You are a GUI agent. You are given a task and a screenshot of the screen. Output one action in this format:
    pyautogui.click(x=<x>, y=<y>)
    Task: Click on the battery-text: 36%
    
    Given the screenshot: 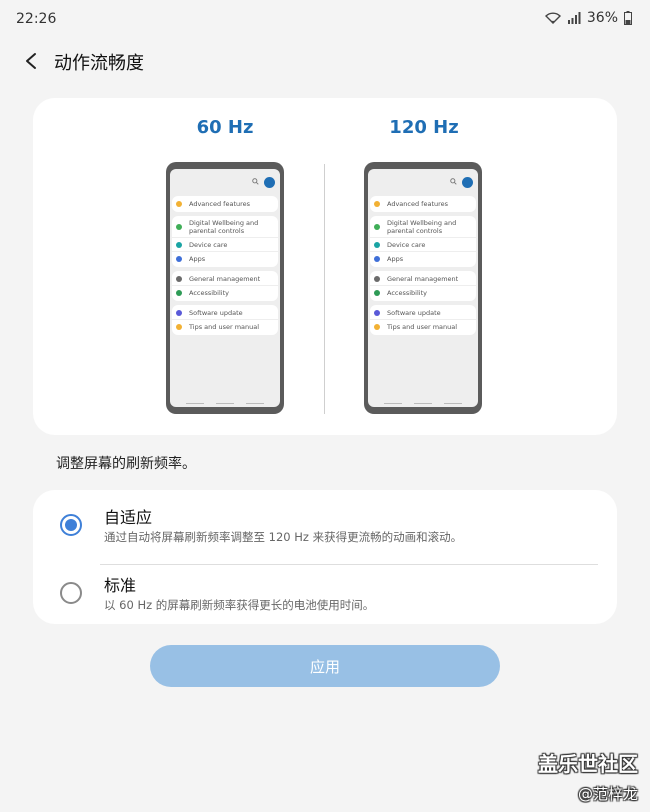 What is the action you would take?
    pyautogui.click(x=602, y=18)
    